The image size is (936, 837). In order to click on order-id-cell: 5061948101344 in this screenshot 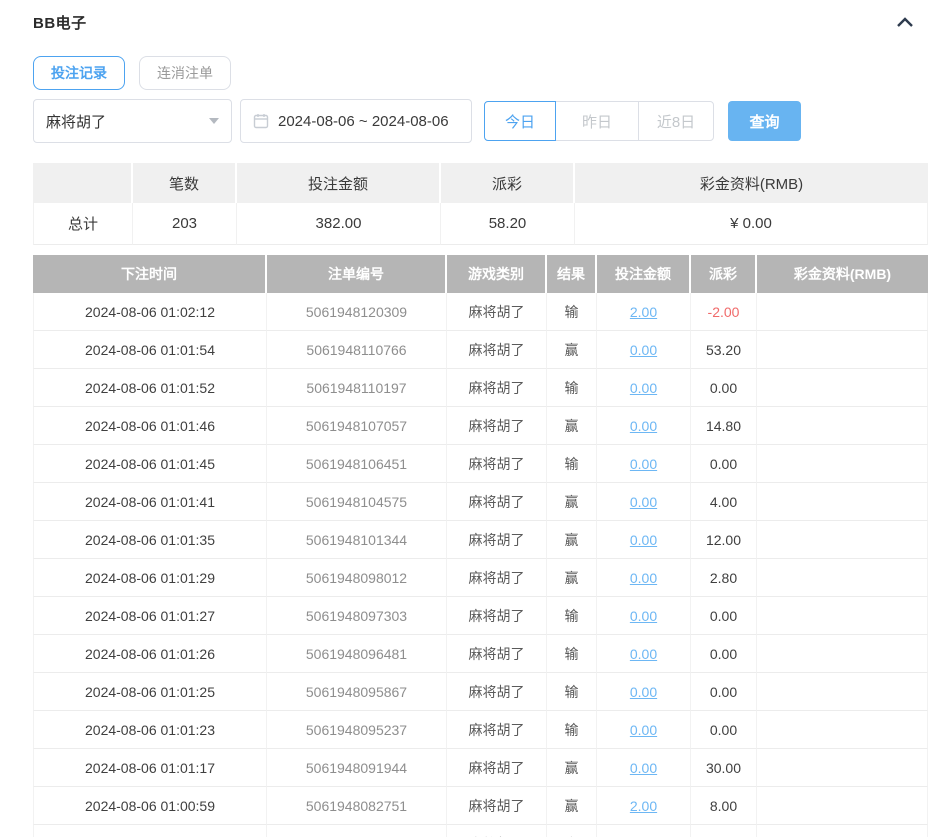, I will do `click(357, 540)`.